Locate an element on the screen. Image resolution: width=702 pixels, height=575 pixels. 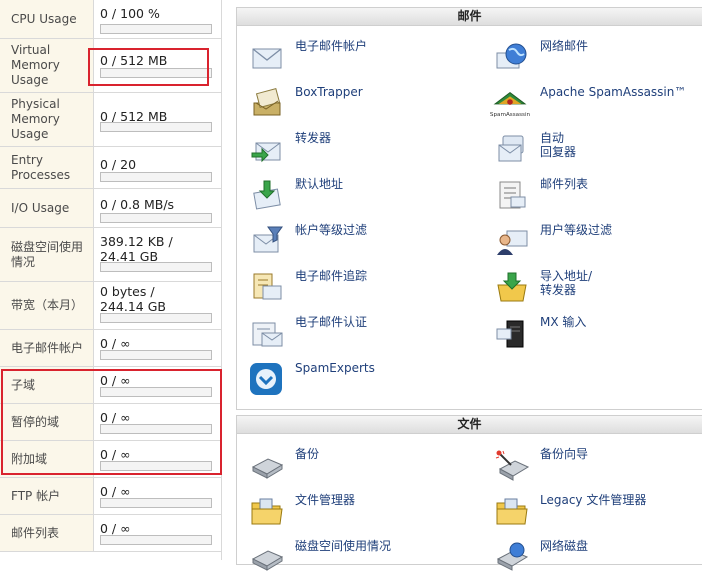
file-manager-icon is located at coordinates (267, 511).